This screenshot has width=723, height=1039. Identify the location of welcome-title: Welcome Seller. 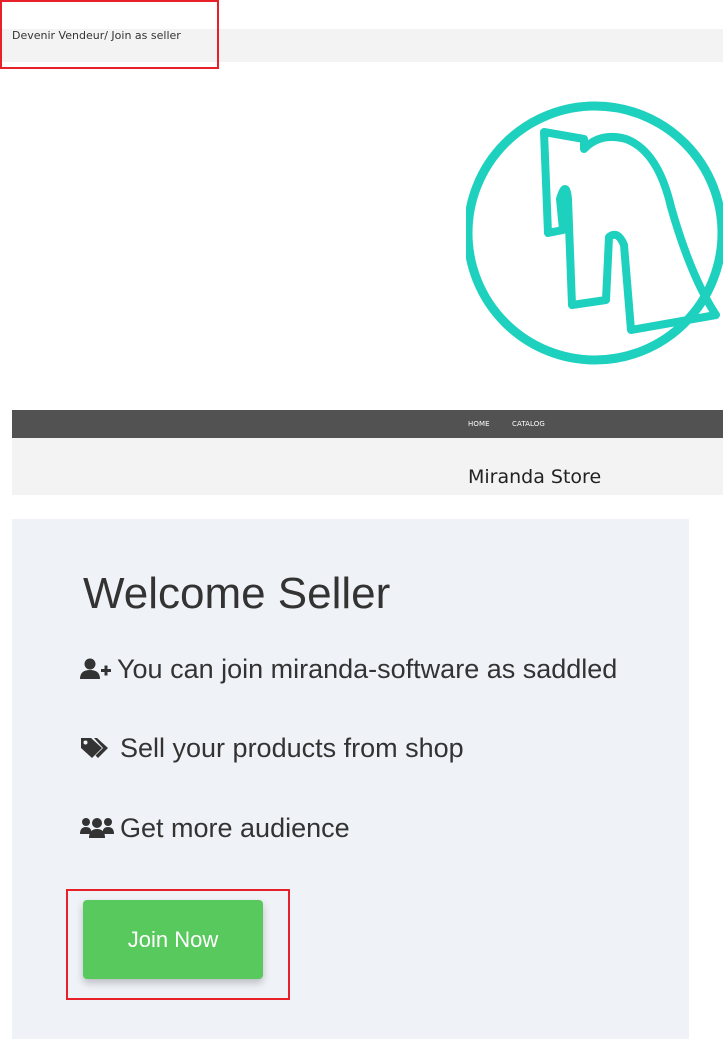
(237, 593).